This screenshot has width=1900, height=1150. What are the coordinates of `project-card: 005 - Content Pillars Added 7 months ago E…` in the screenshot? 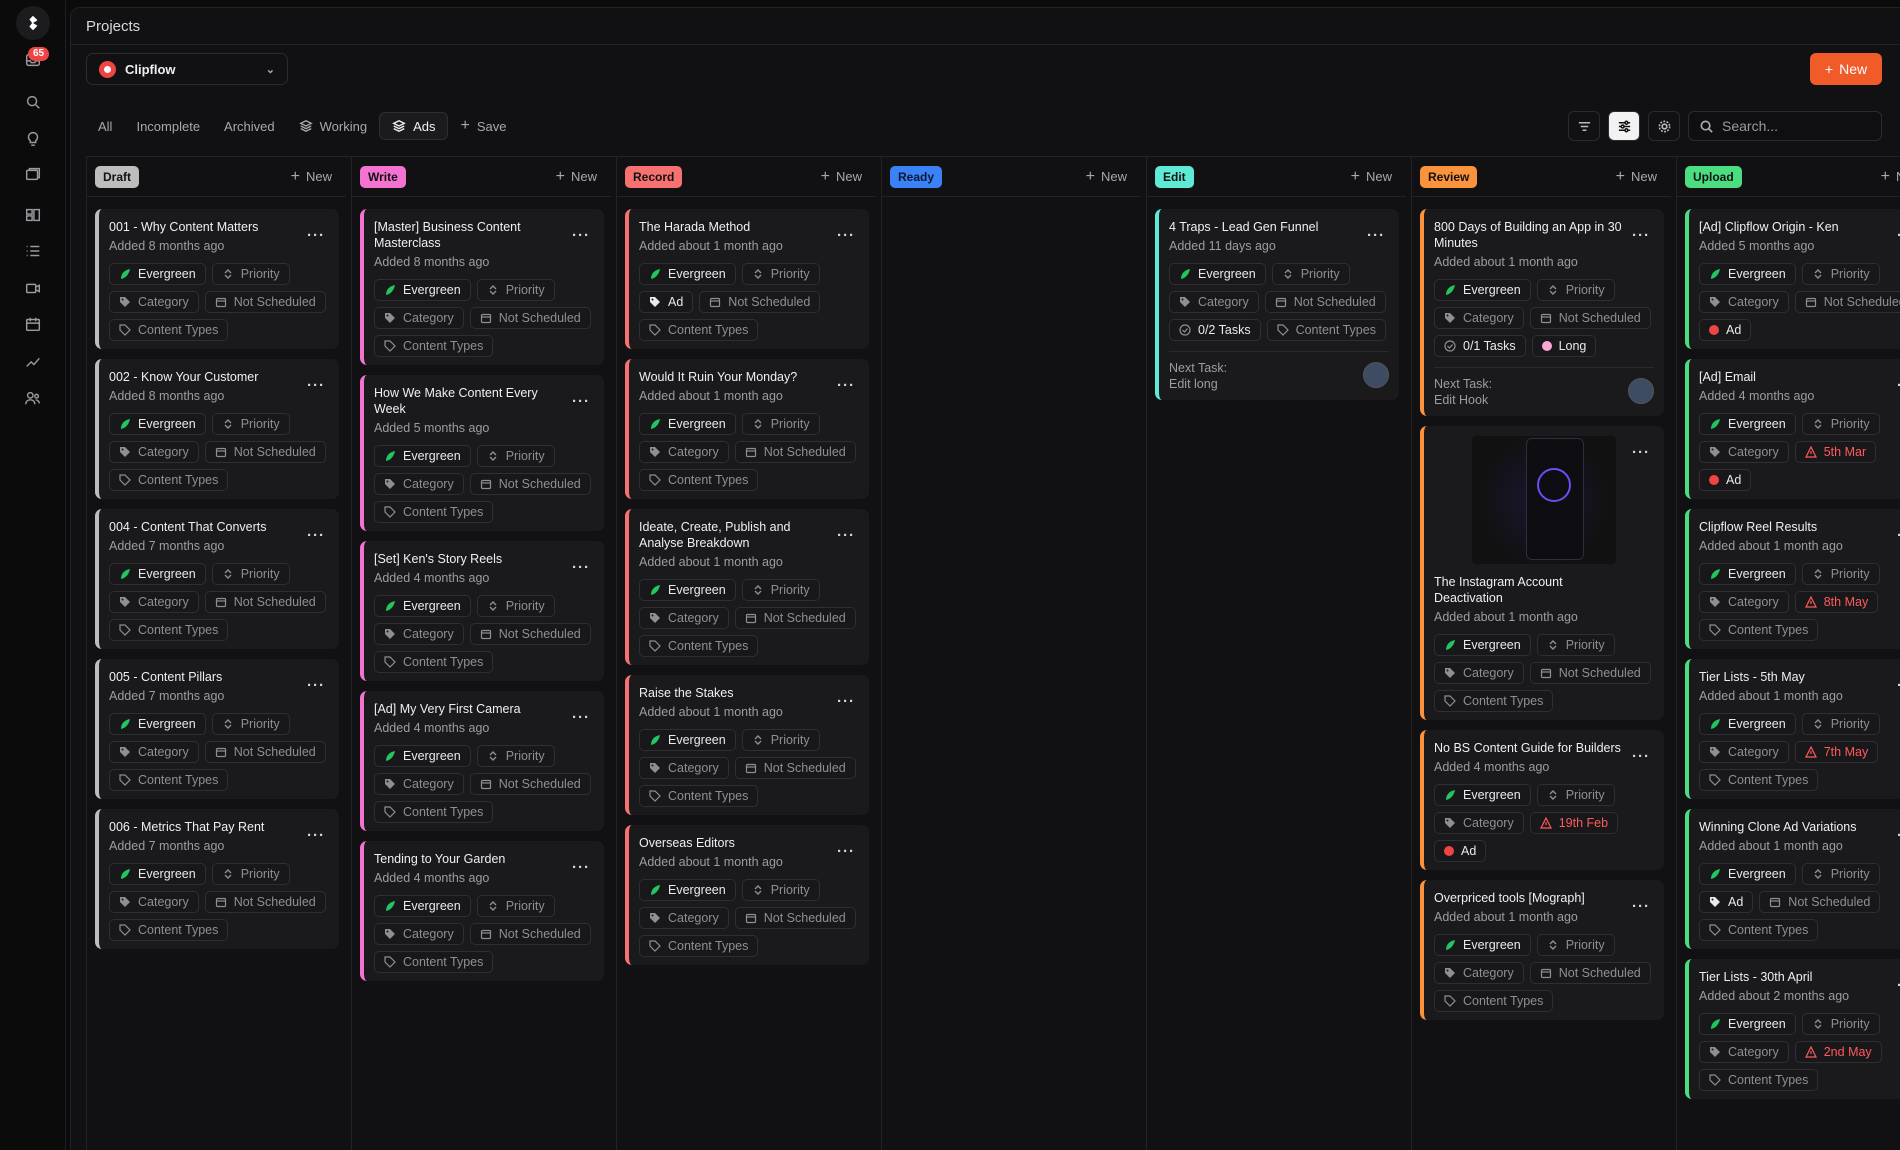 It's located at (217, 729).